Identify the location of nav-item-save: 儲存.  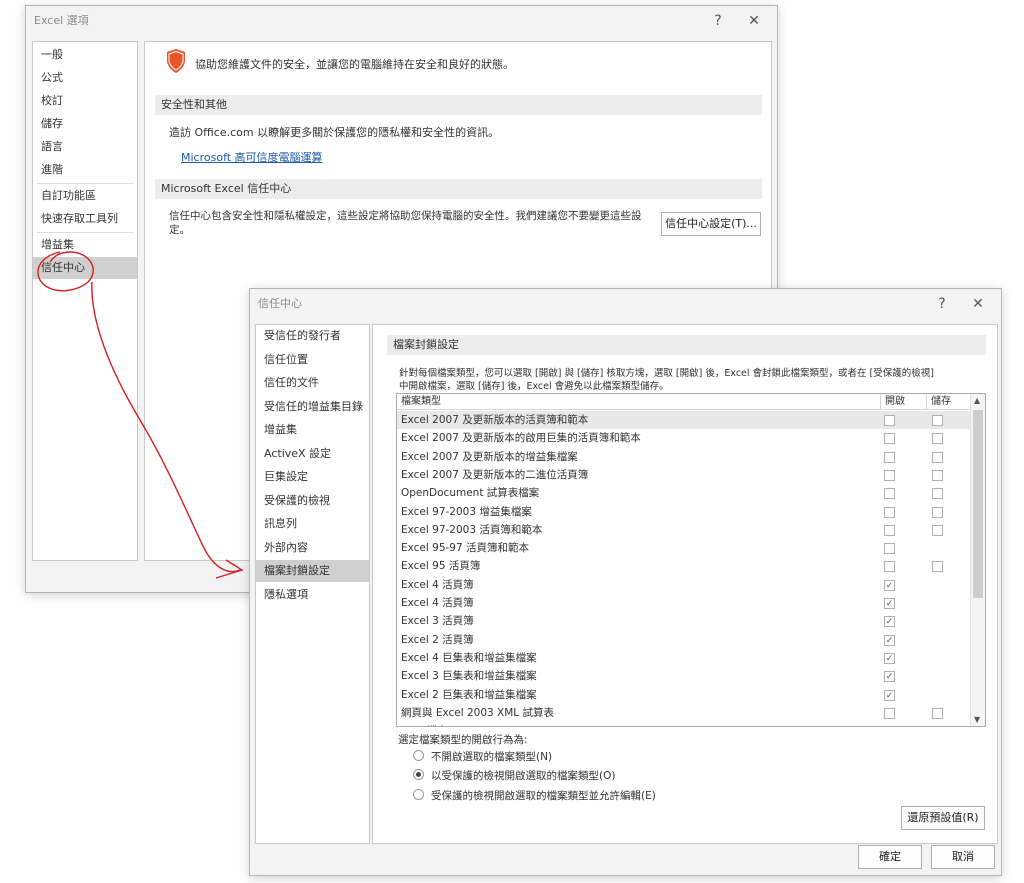
(85, 124).